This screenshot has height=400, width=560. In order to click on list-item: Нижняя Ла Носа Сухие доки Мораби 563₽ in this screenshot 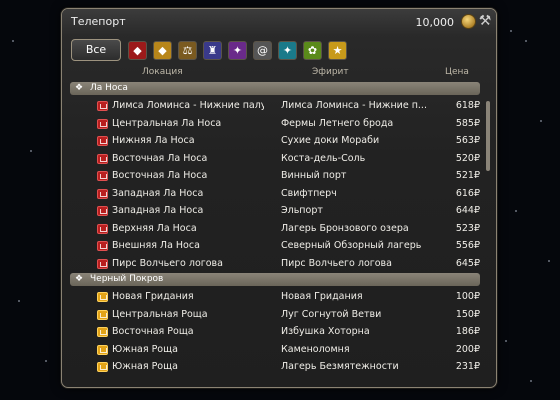, I will do `click(275, 141)`.